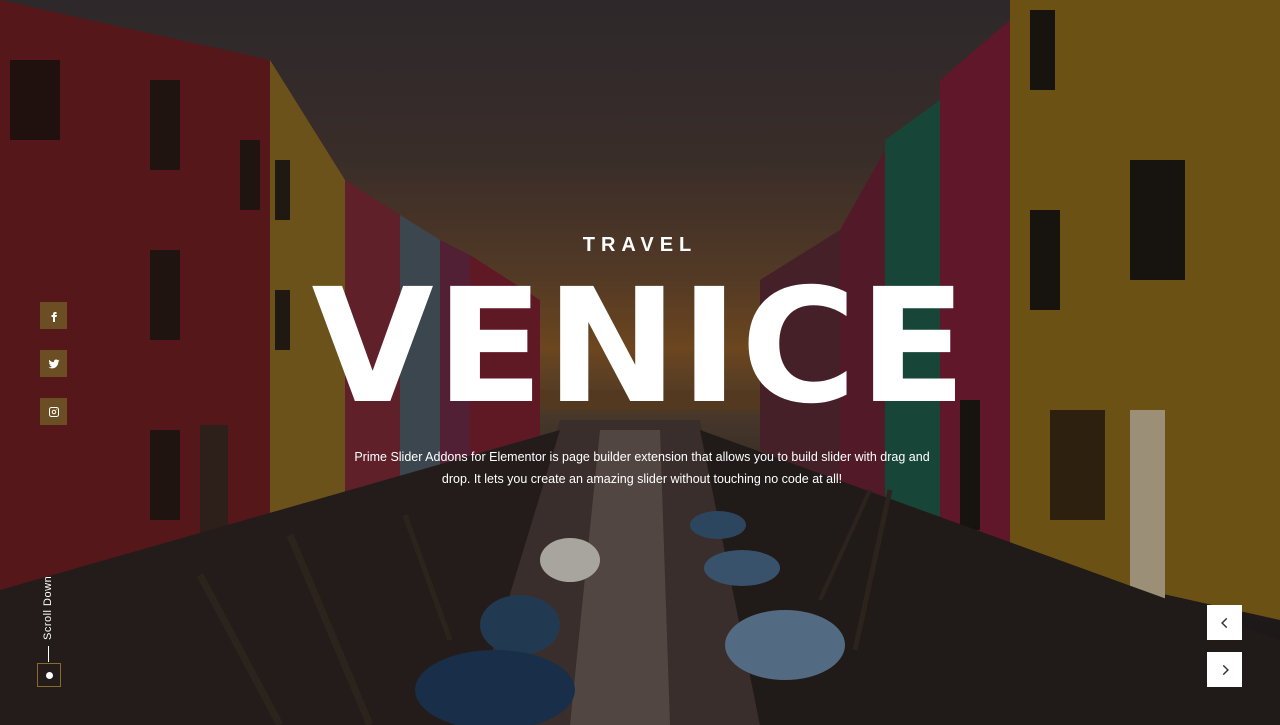 Image resolution: width=1280 pixels, height=725 pixels. I want to click on slide-subtitle: TRAVEL, so click(640, 245).